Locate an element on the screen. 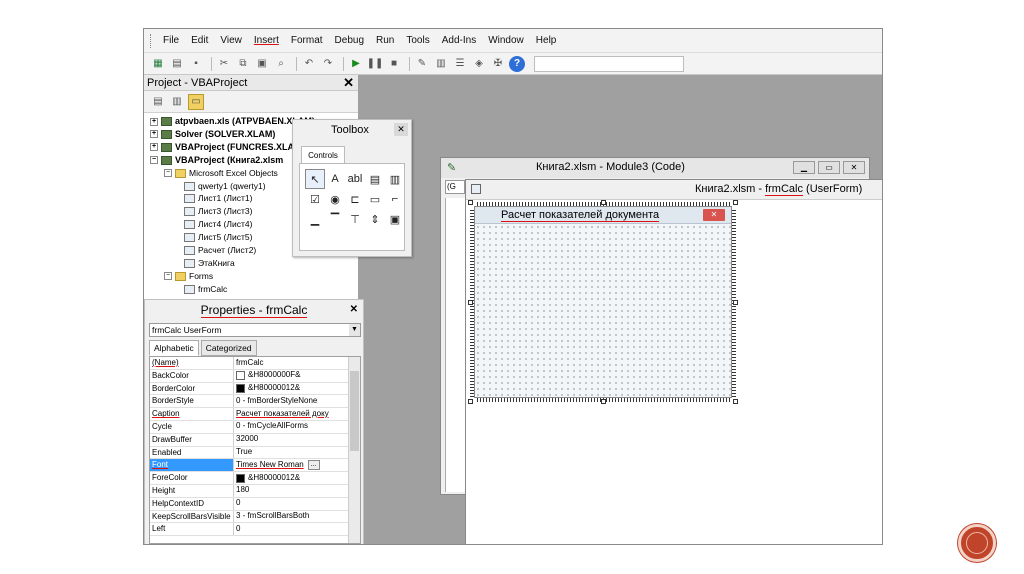 Image resolution: width=1024 pixels, height=574 pixels. tabstrip-icon: ▁ is located at coordinates (315, 219).